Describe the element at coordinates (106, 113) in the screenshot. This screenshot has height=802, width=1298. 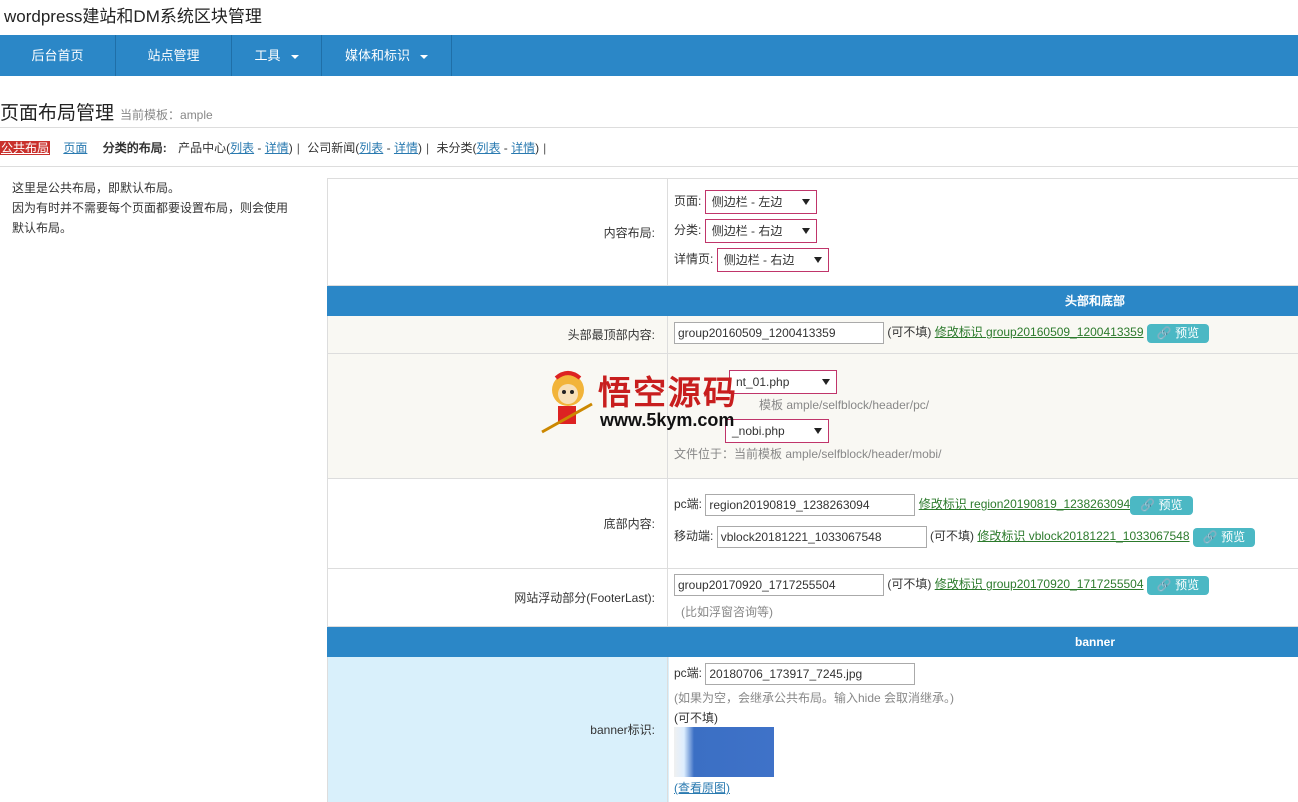
I see `page-title: 页面布局管理 当前模板：ample` at that location.